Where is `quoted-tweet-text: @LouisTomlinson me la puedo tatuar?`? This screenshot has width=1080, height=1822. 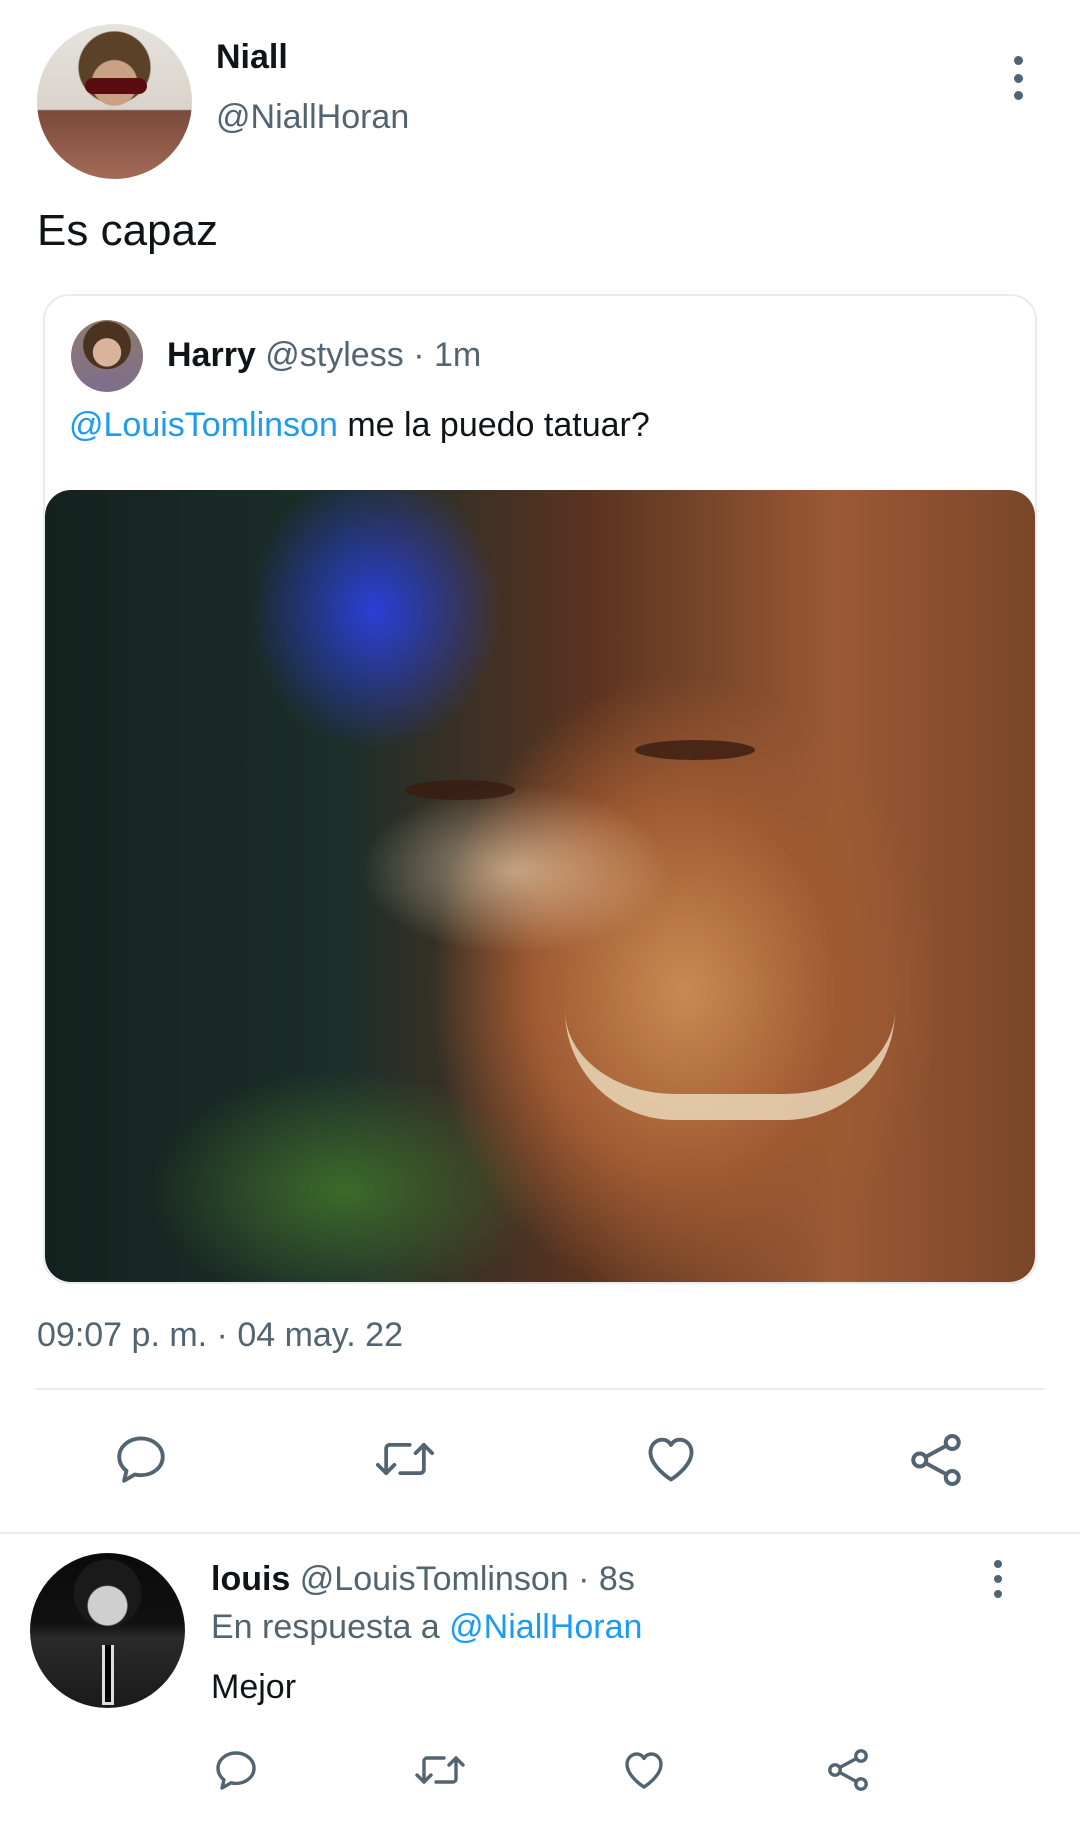
quoted-tweet-text: @LouisTomlinson me la puedo tatuar? is located at coordinates (359, 425).